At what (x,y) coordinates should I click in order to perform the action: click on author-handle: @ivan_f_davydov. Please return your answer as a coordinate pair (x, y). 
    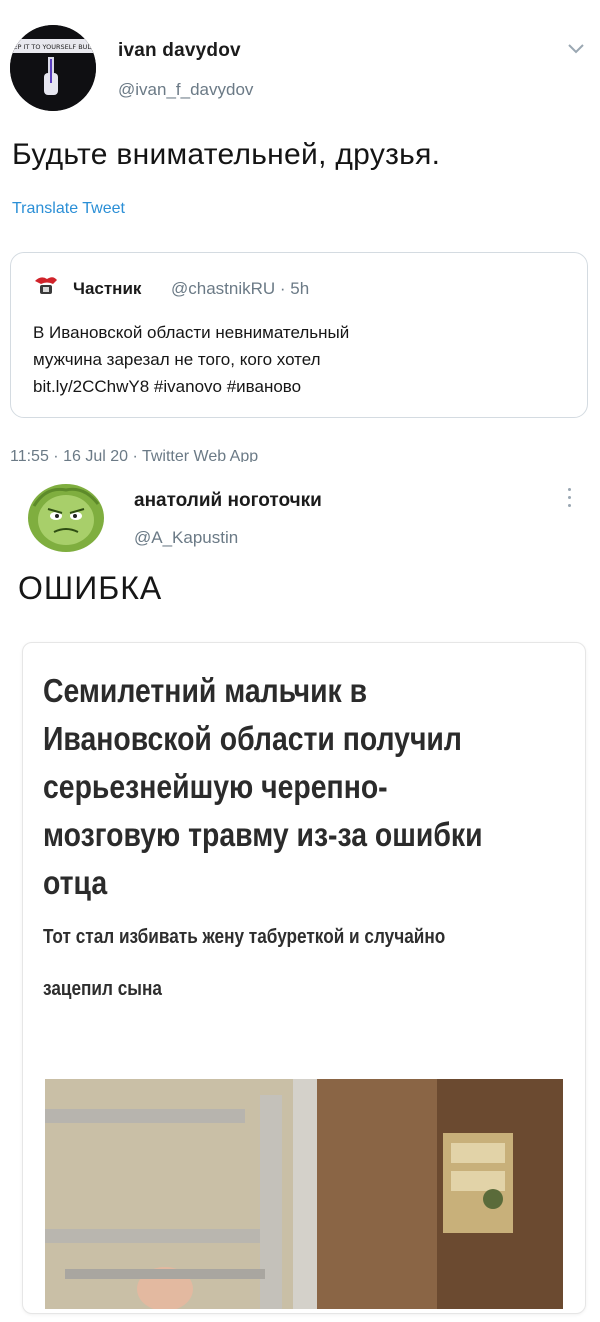
    Looking at the image, I should click on (185, 90).